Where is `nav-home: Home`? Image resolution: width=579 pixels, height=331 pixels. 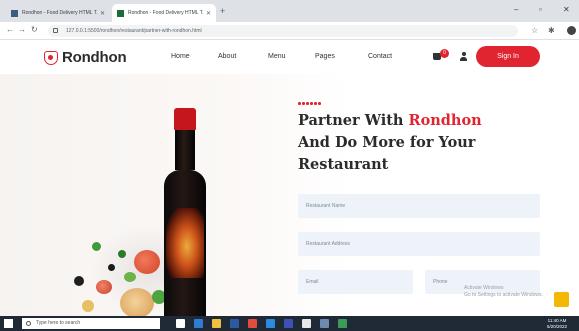
nav-home: Home is located at coordinates (180, 56).